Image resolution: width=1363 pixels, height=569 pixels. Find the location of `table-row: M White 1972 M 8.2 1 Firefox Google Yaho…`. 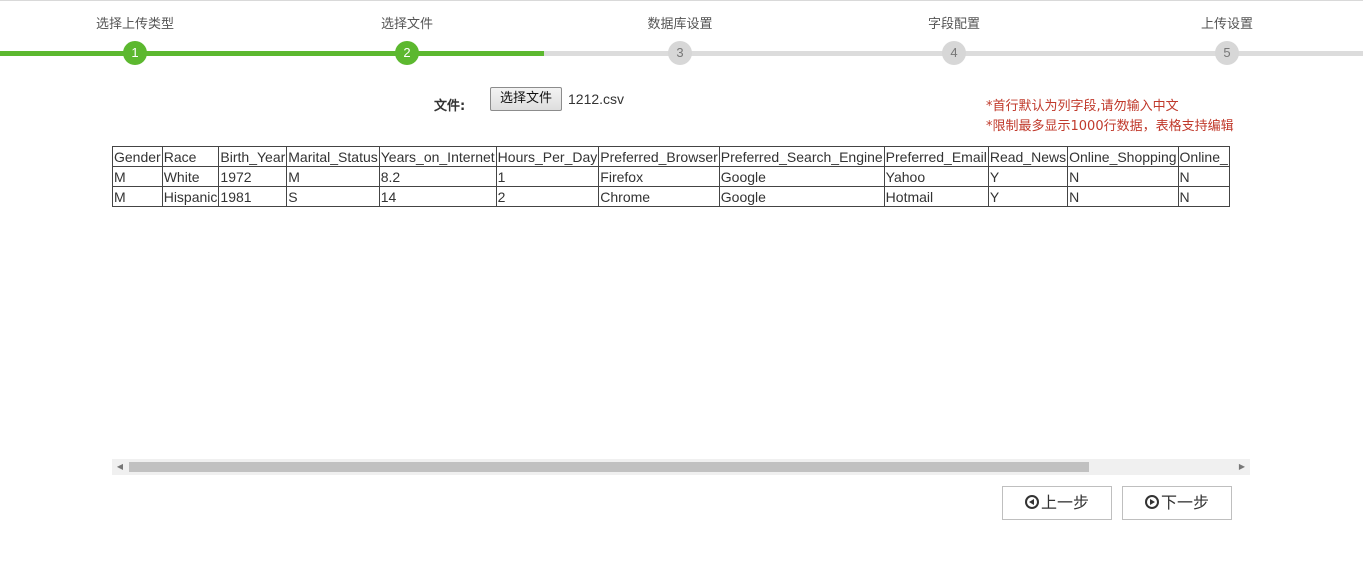

table-row: M White 1972 M 8.2 1 Firefox Google Yaho… is located at coordinates (671, 176).